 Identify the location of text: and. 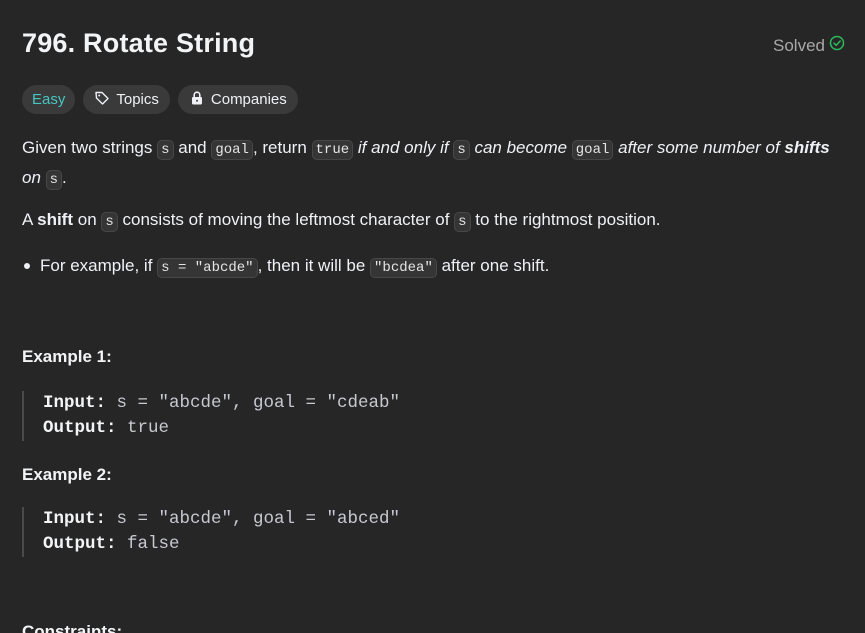
(192, 147).